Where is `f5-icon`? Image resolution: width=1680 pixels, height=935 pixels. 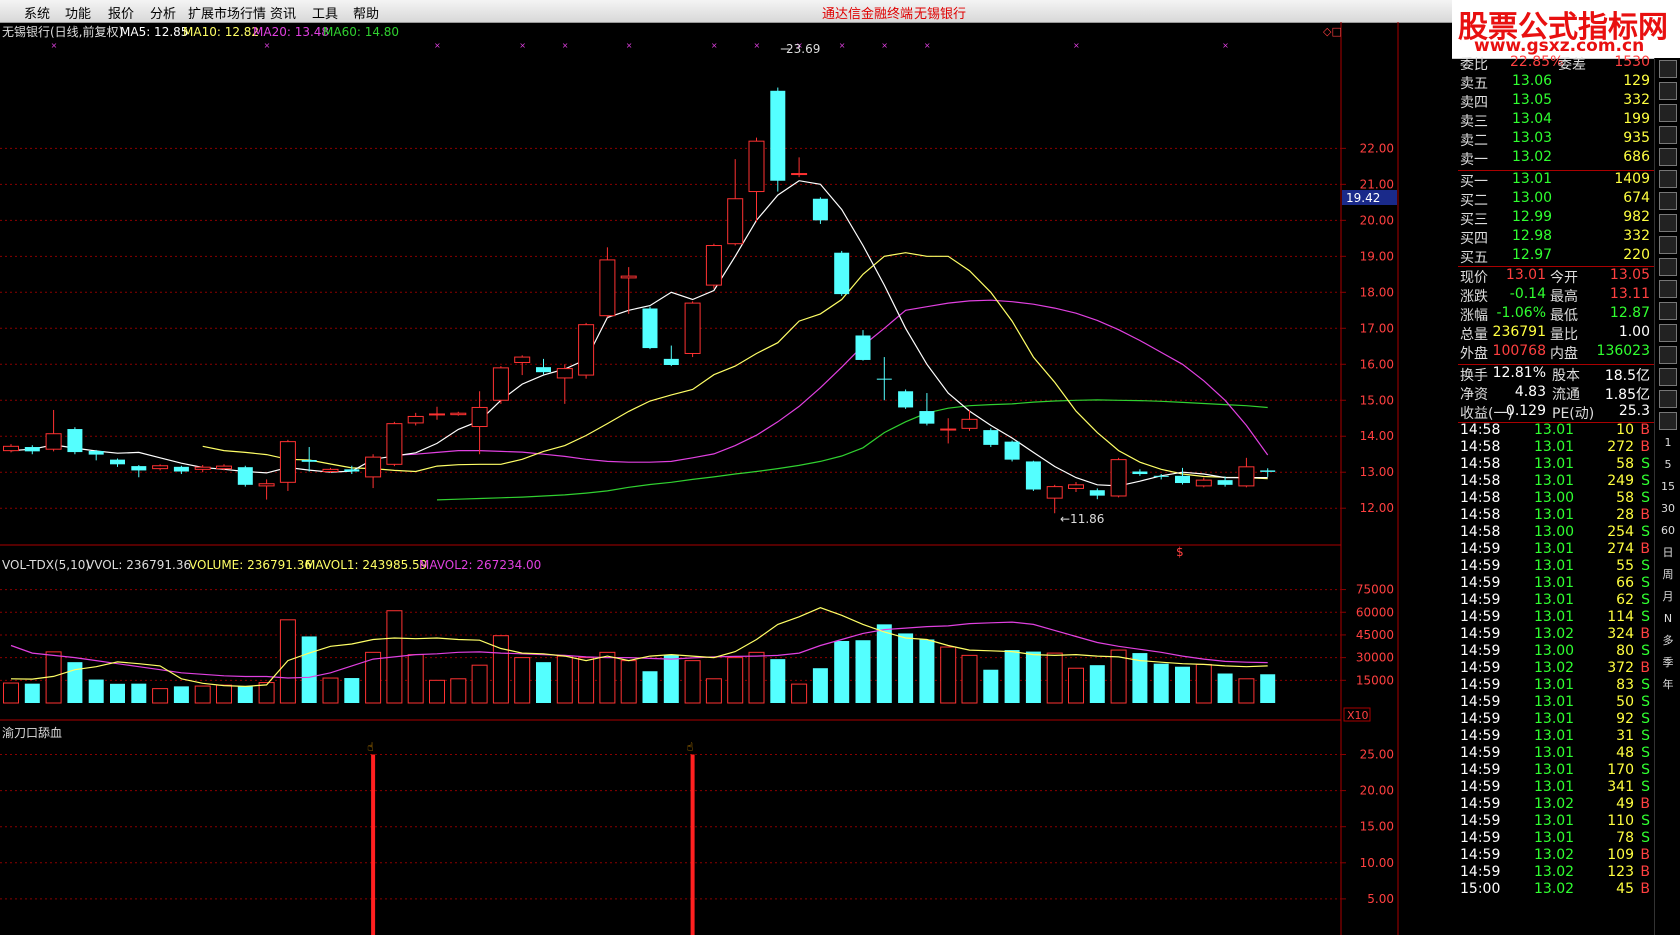
f5-icon is located at coordinates (1668, 399).